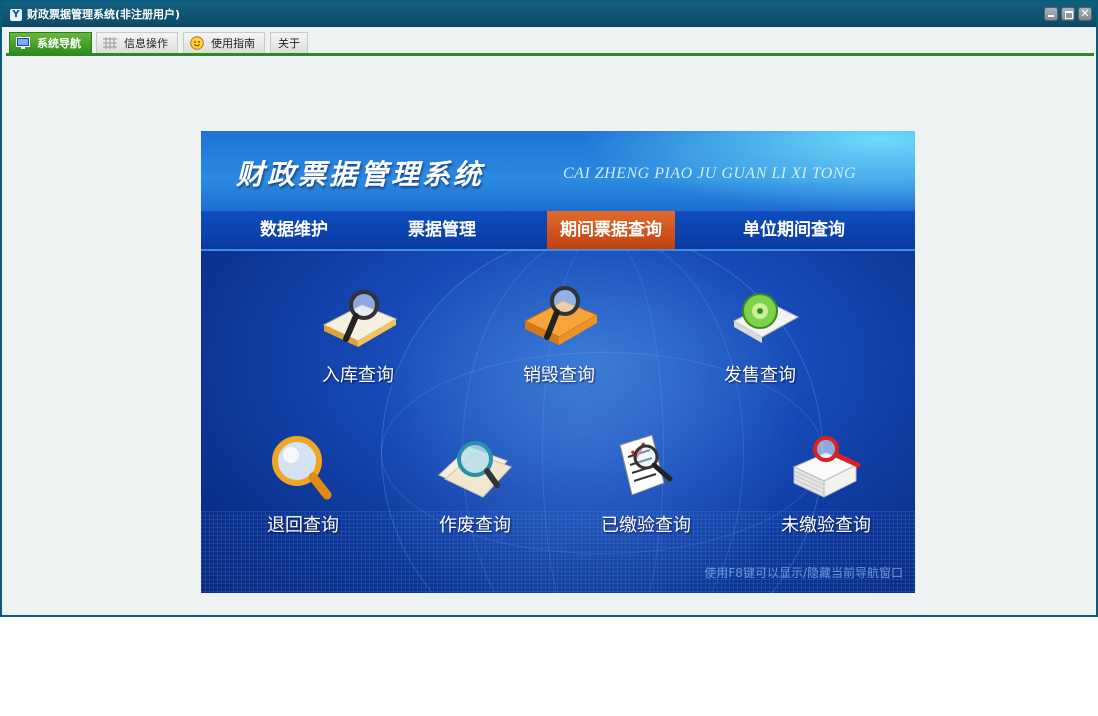 The image size is (1098, 716). Describe the element at coordinates (475, 469) in the screenshot. I see `papers-magnifier-icon` at that location.